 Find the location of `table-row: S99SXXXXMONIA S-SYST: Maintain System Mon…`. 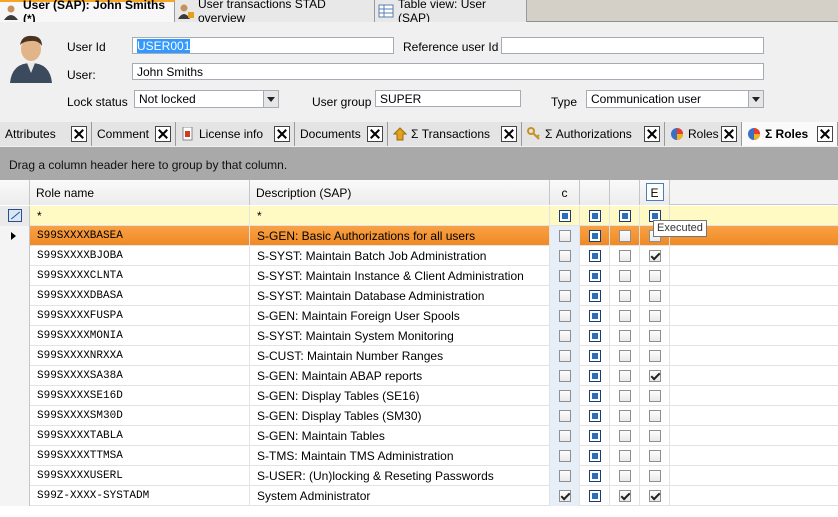

table-row: S99SXXXXMONIA S-SYST: Maintain System Mon… is located at coordinates (419, 336).